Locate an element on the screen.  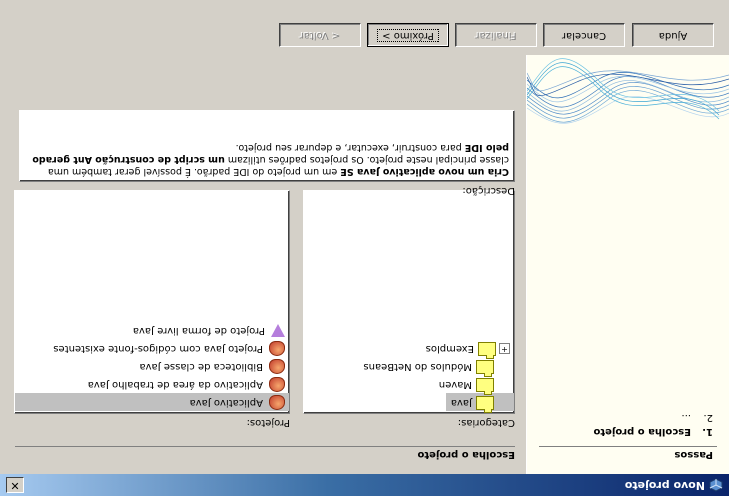
decorative-wave-graphic is located at coordinates (628, 91).